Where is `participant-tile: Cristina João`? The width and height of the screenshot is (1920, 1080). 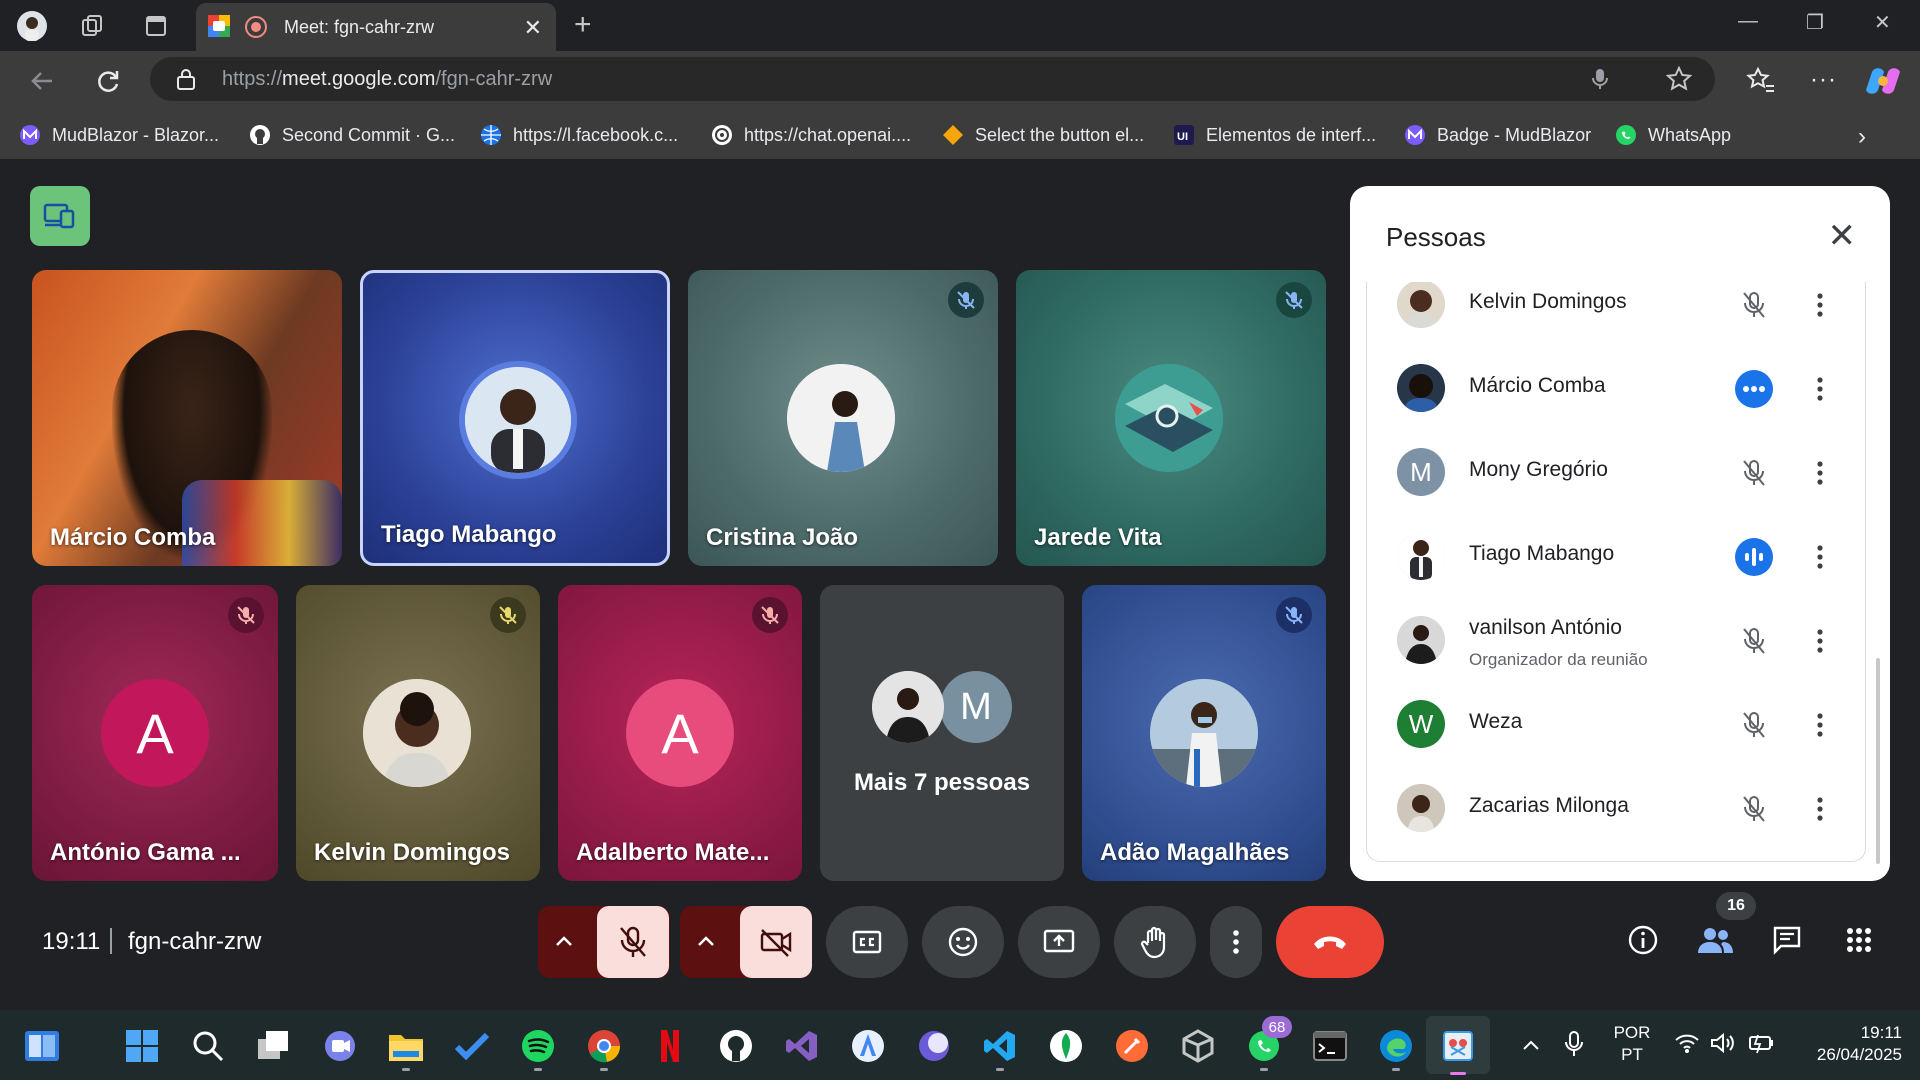 participant-tile: Cristina João is located at coordinates (843, 418).